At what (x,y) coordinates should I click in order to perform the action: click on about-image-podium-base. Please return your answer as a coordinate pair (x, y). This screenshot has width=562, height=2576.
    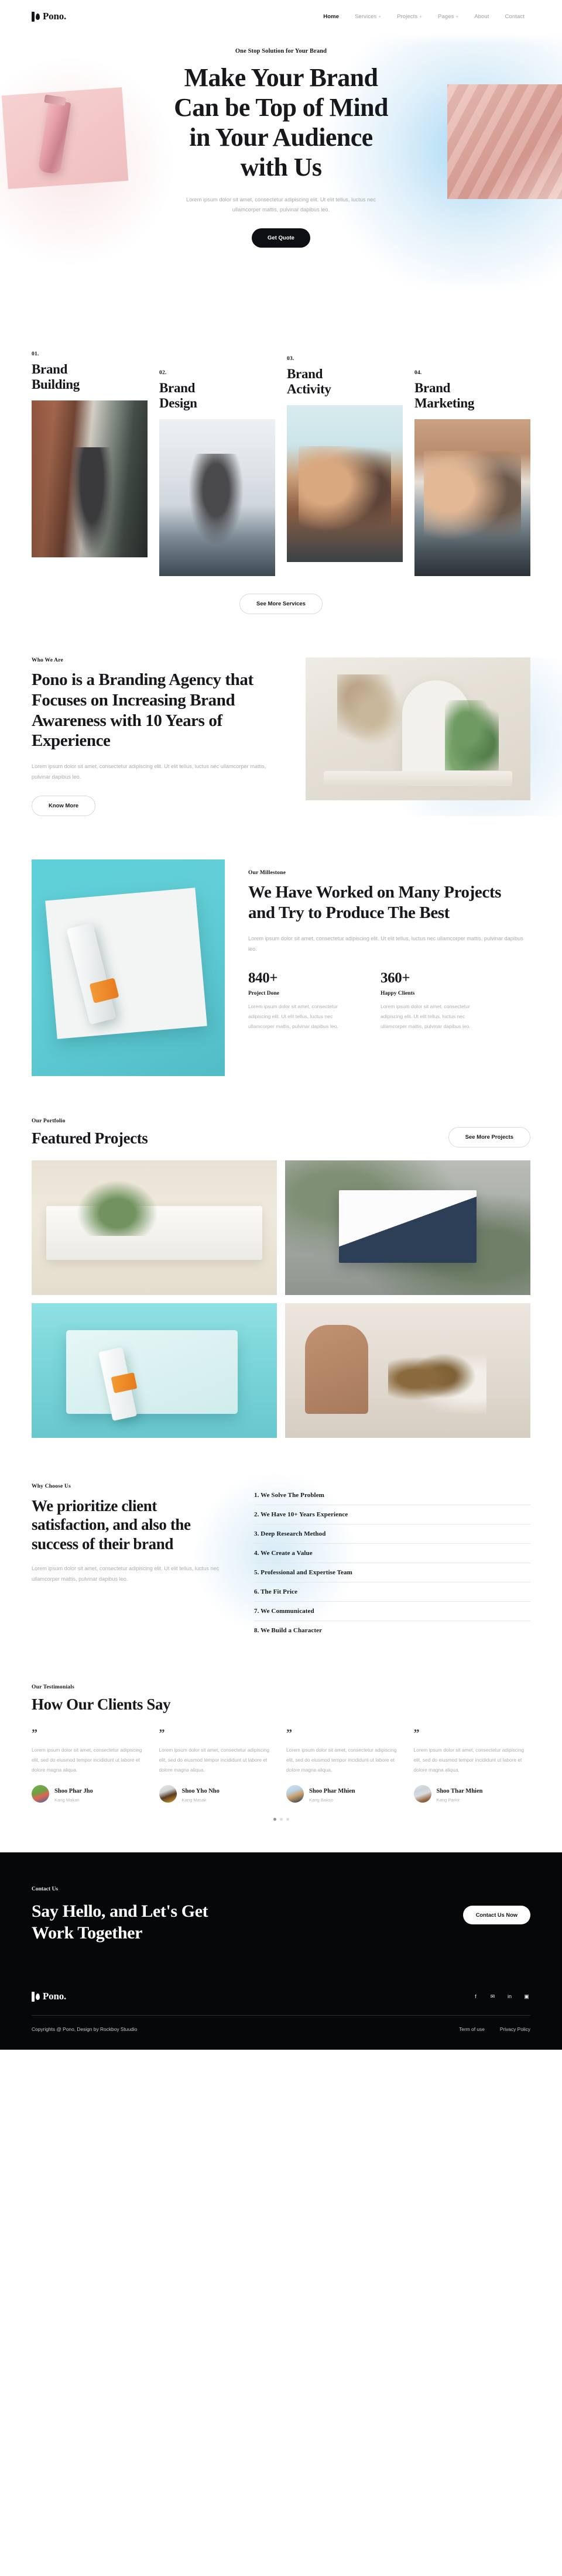
    Looking at the image, I should click on (418, 778).